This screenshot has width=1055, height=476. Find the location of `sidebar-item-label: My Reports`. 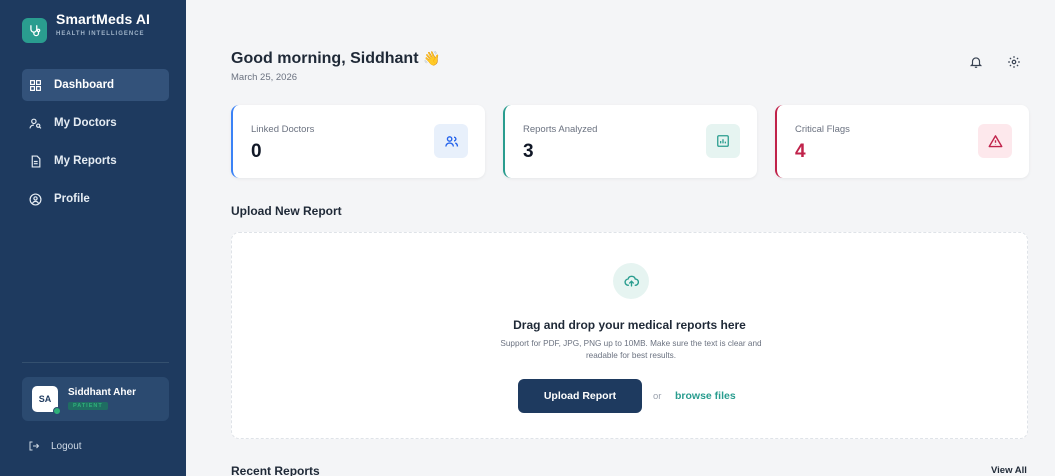

sidebar-item-label: My Reports is located at coordinates (85, 161).